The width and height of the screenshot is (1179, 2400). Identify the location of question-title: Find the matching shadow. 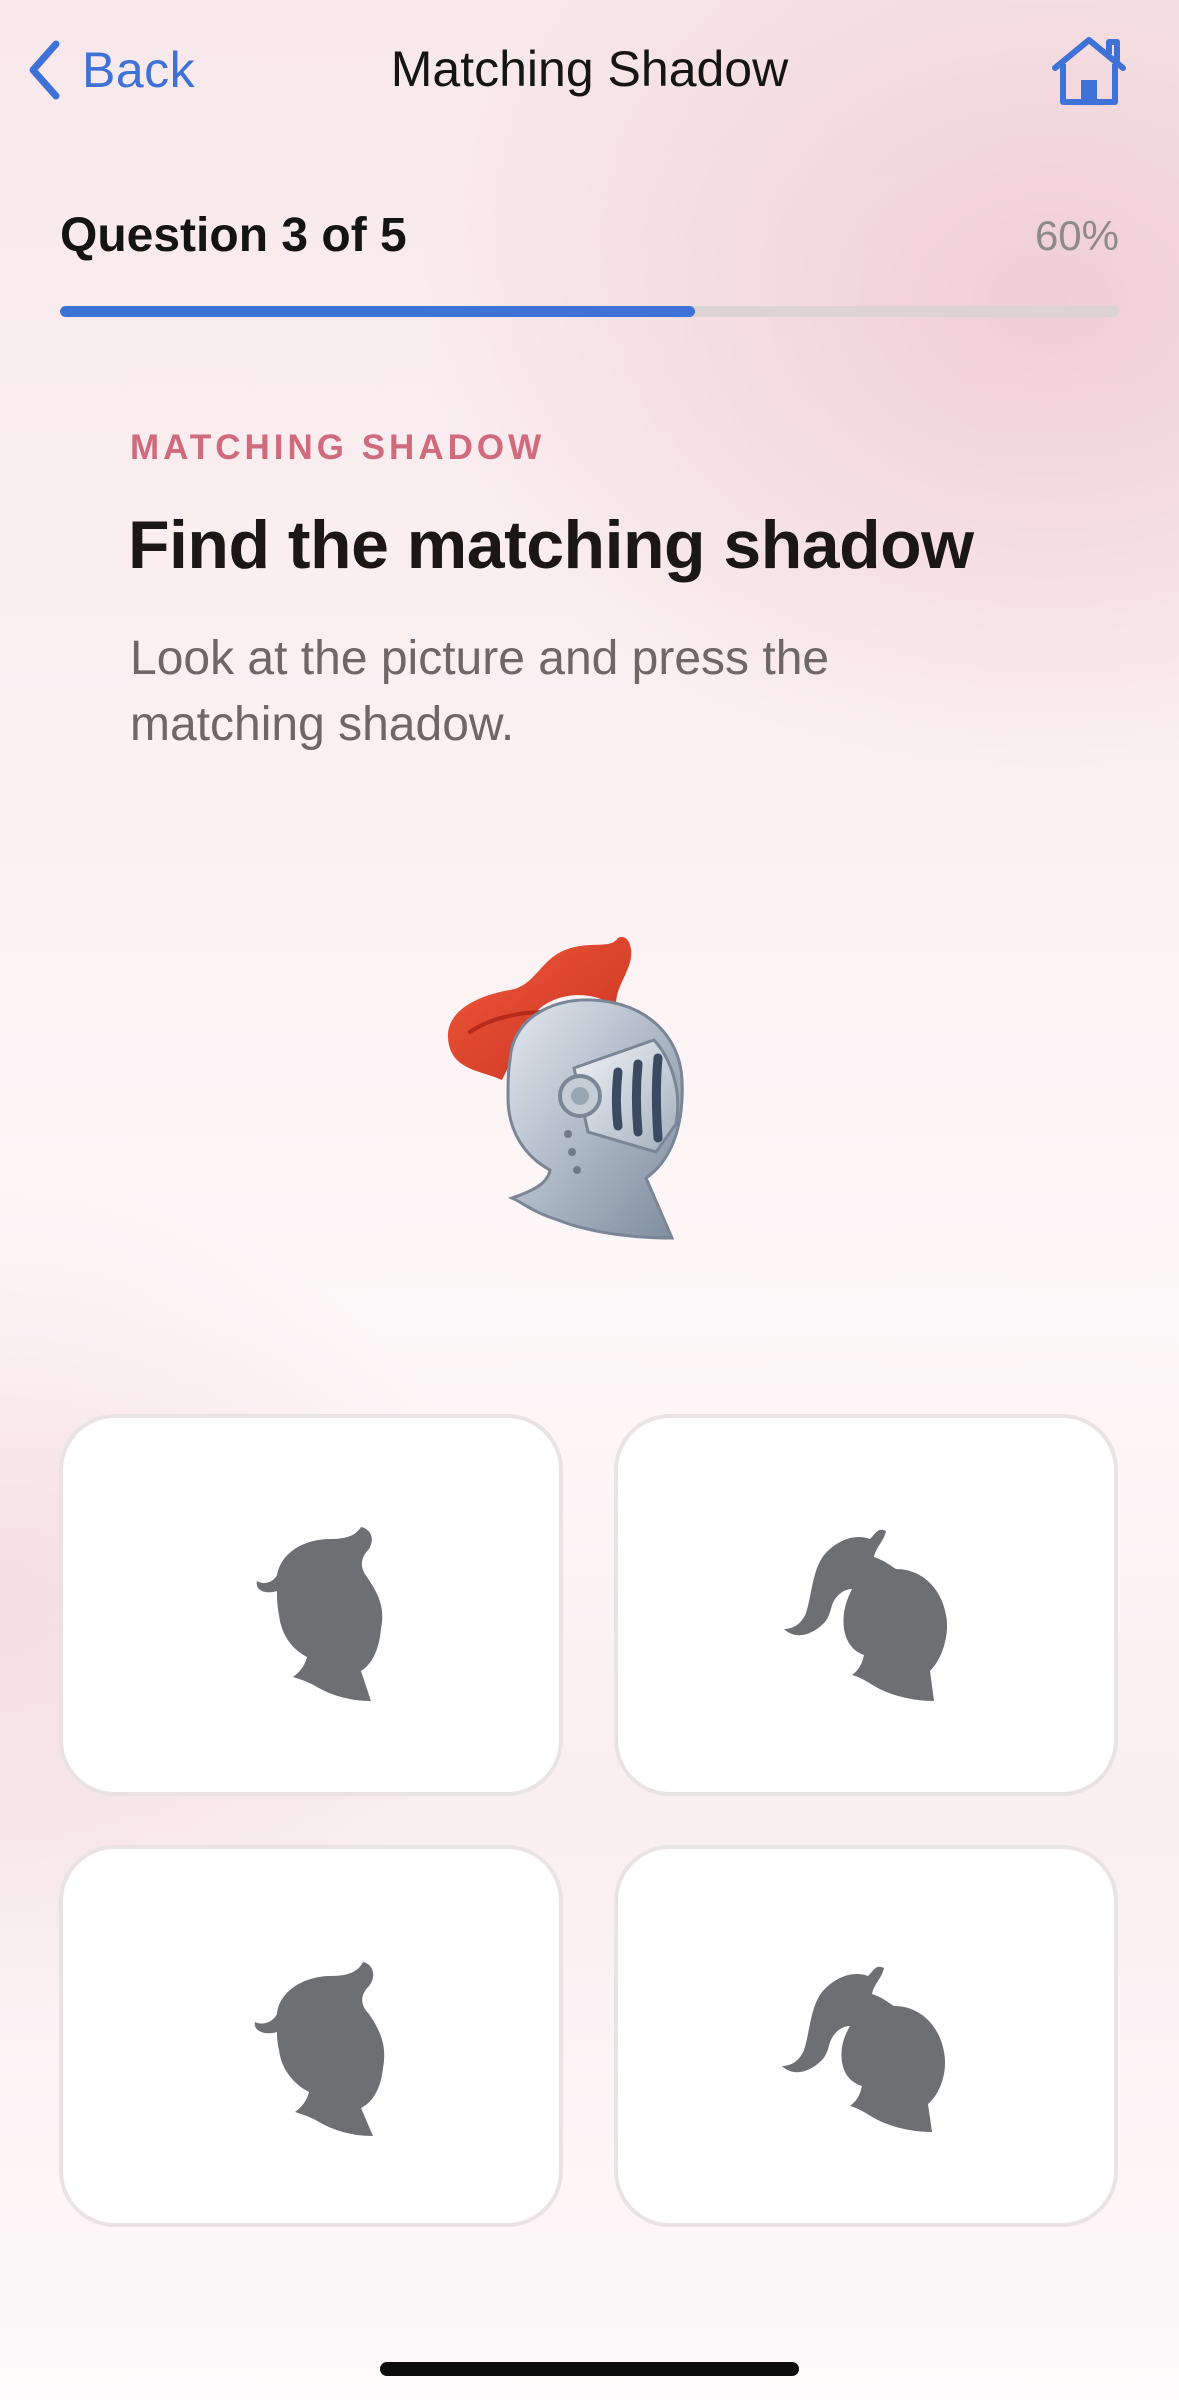
(551, 545).